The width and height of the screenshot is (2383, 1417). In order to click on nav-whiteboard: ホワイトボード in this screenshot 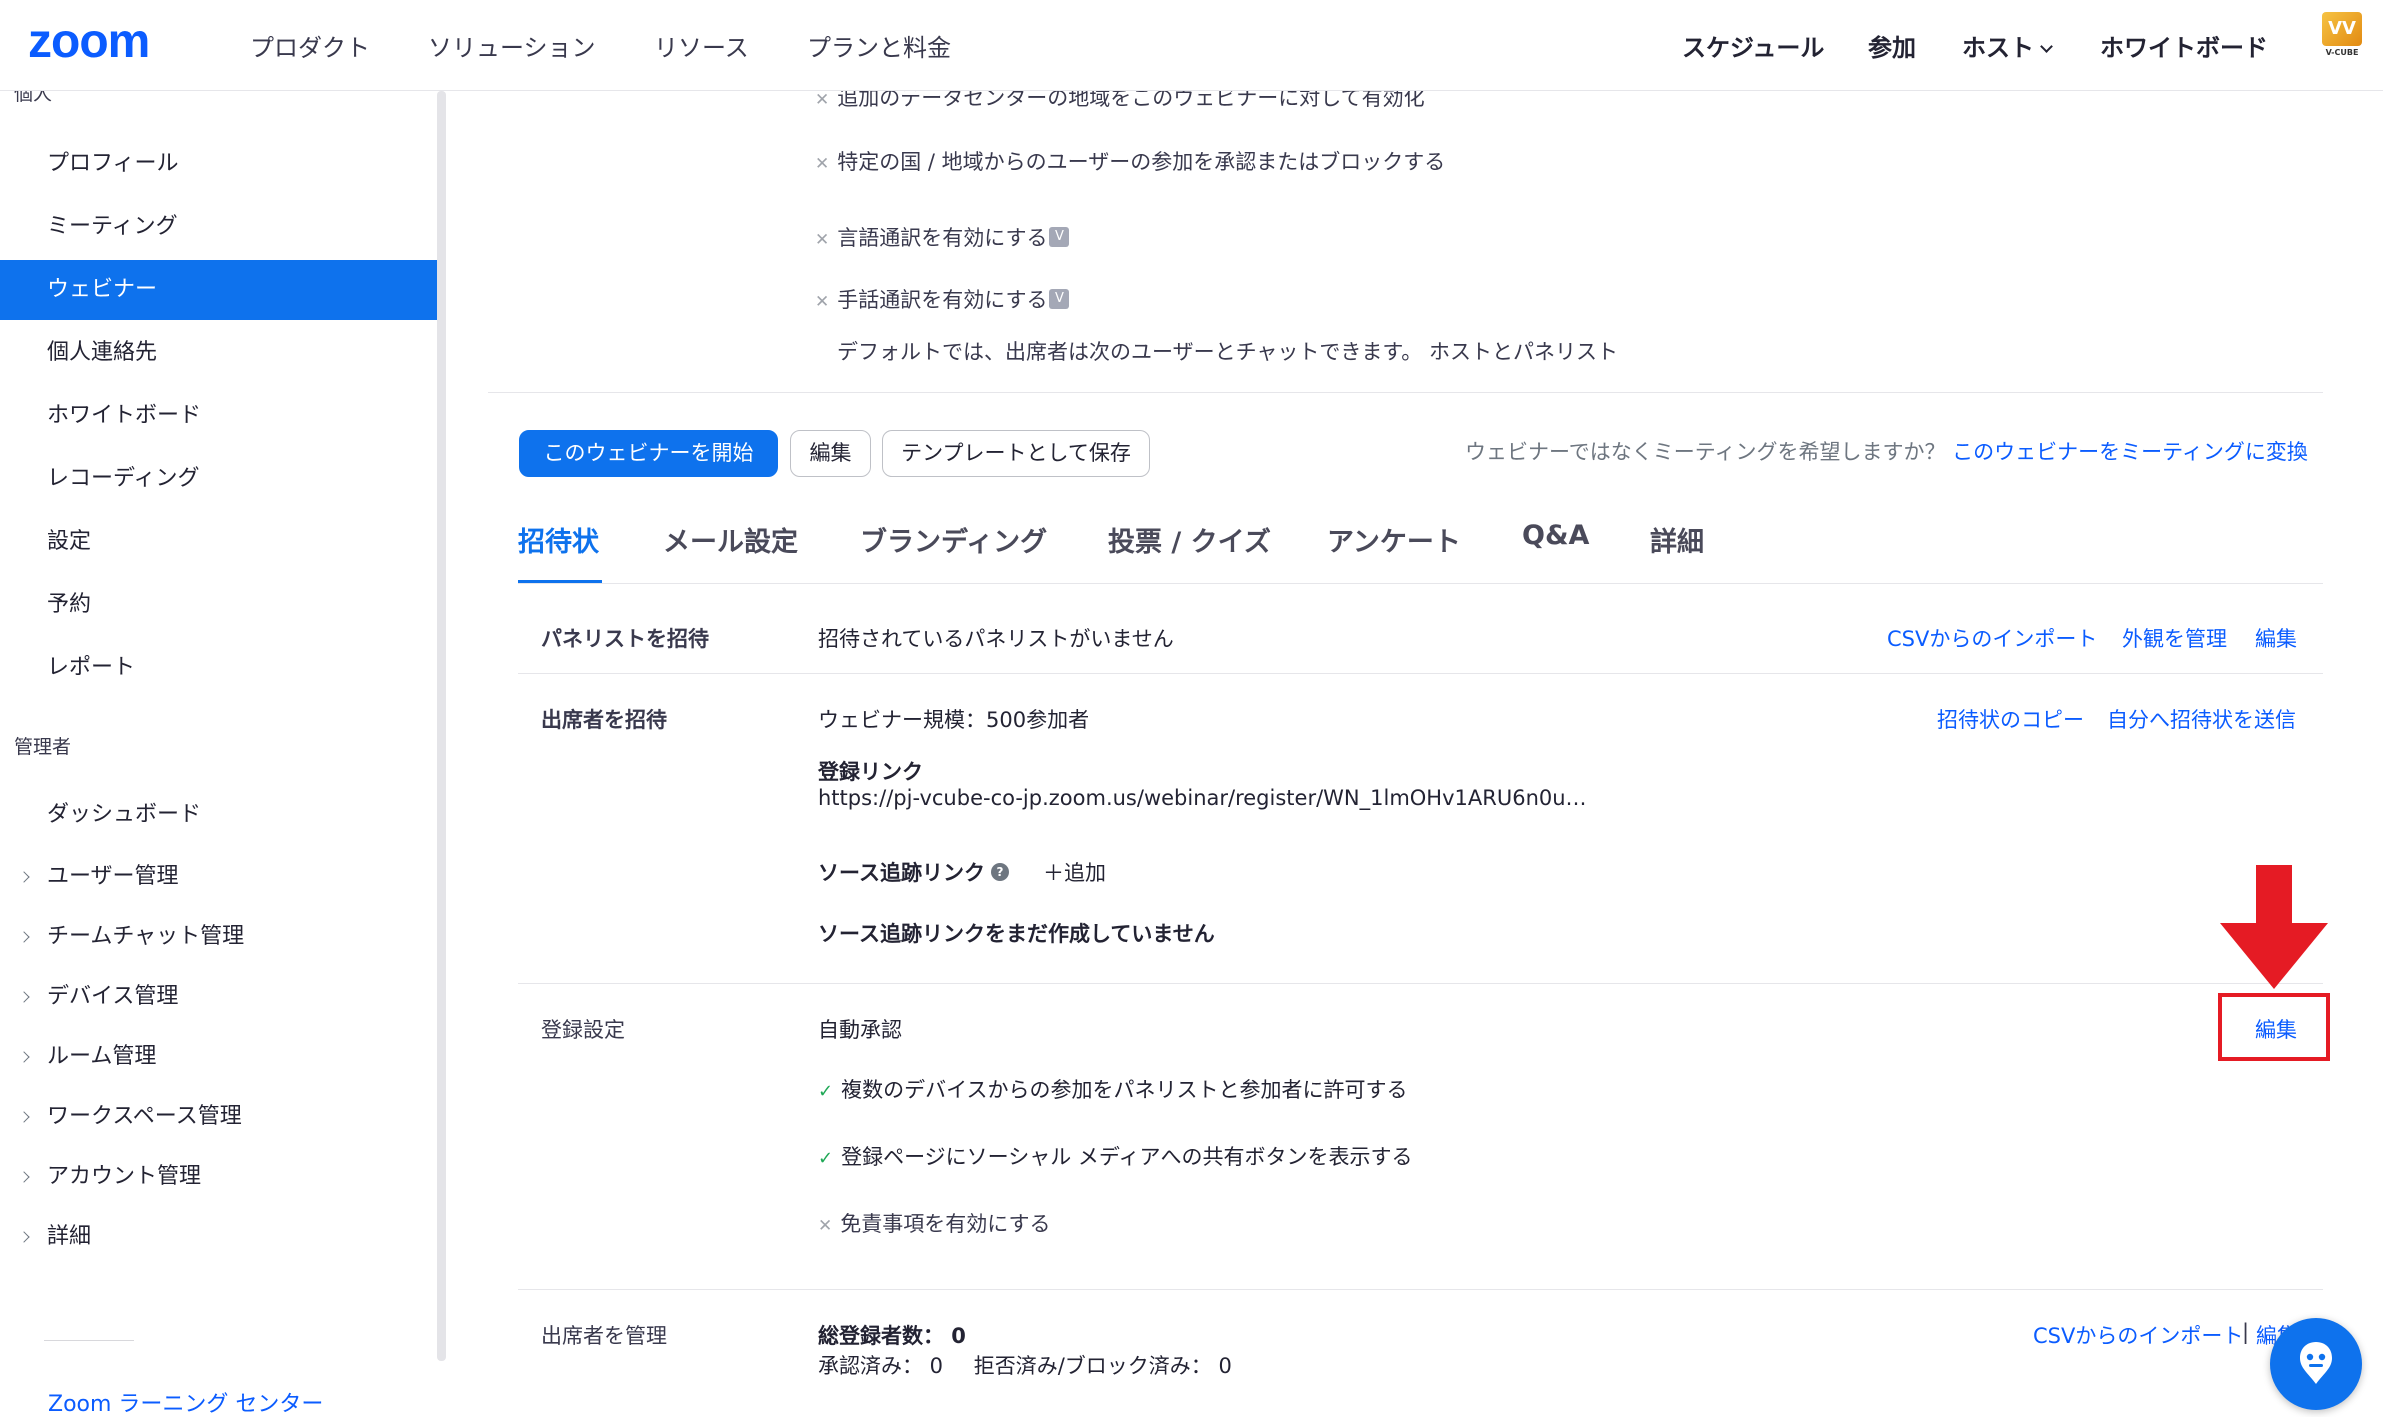, I will do `click(2184, 45)`.